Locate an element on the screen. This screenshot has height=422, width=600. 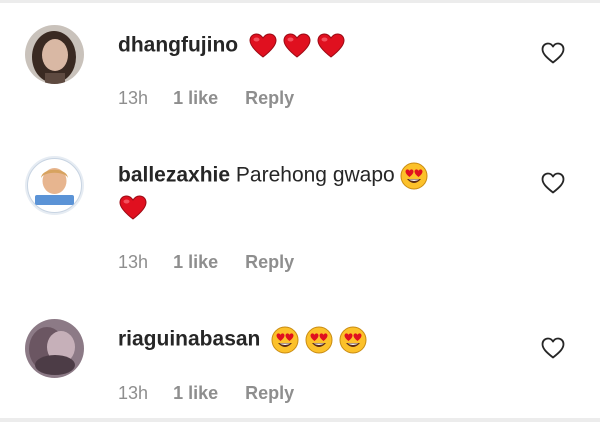
comment-body: ballezaxhie Parehong gwapo is located at coordinates (273, 176).